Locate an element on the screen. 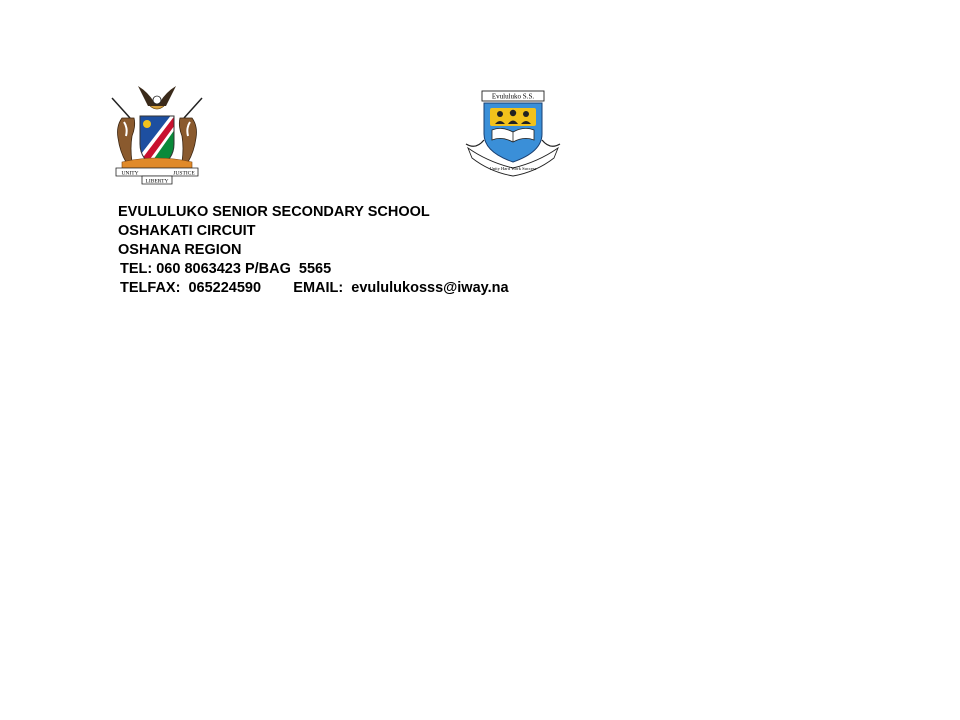  motto-right: JUSTICE is located at coordinates (184, 174).